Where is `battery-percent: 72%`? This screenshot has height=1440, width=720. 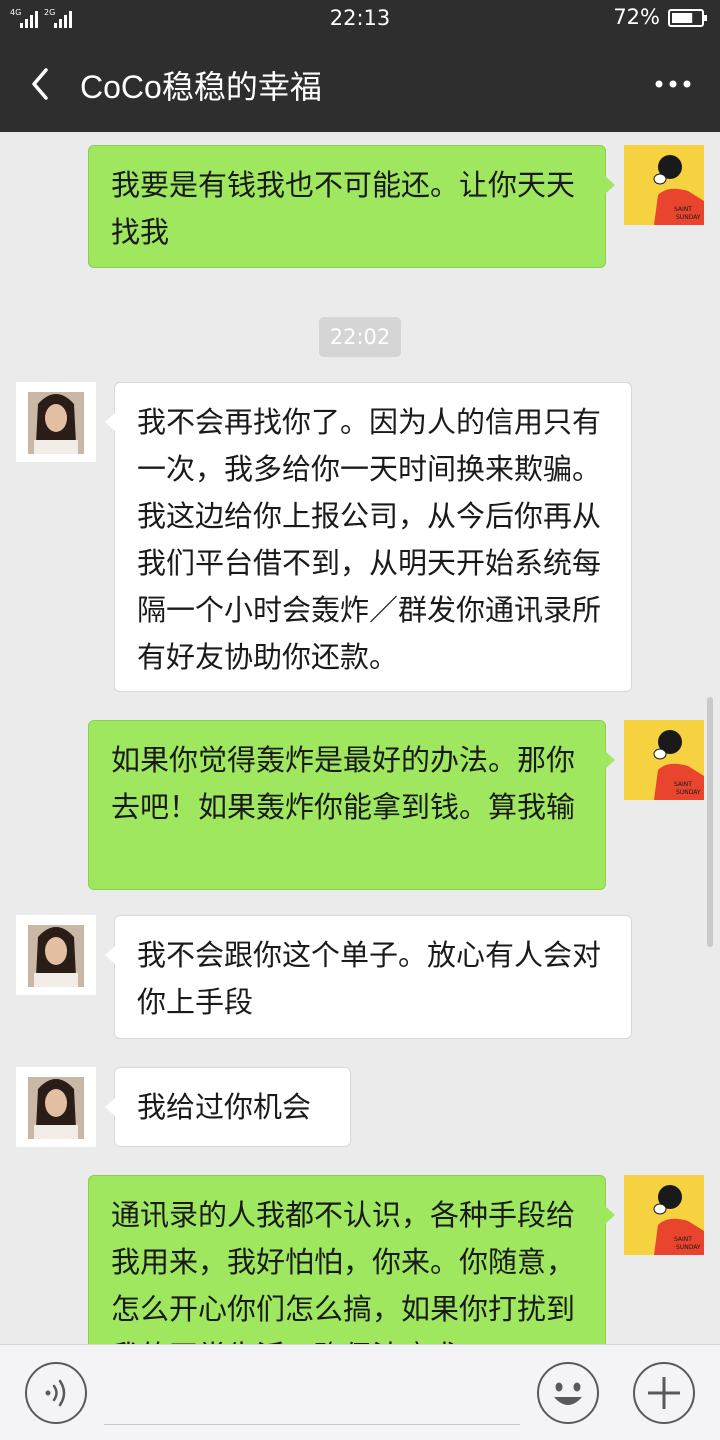 battery-percent: 72% is located at coordinates (636, 17).